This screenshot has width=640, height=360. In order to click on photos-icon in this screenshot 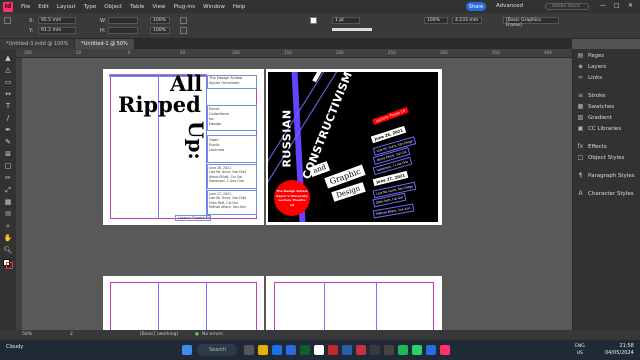, I will do `click(431, 350)`.